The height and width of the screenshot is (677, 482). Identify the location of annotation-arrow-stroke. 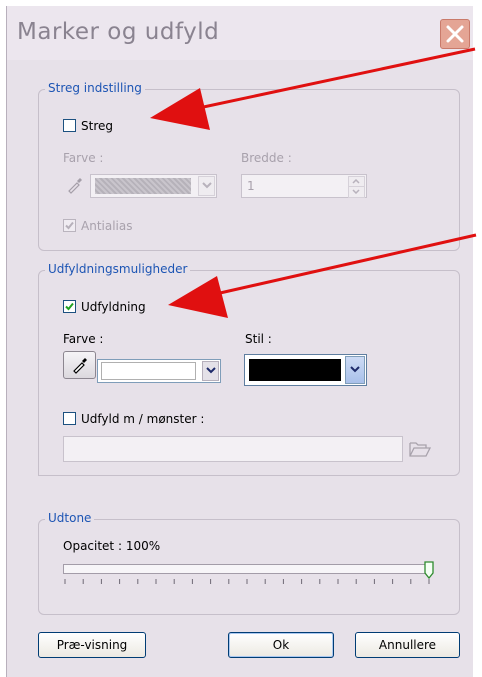
(313, 88).